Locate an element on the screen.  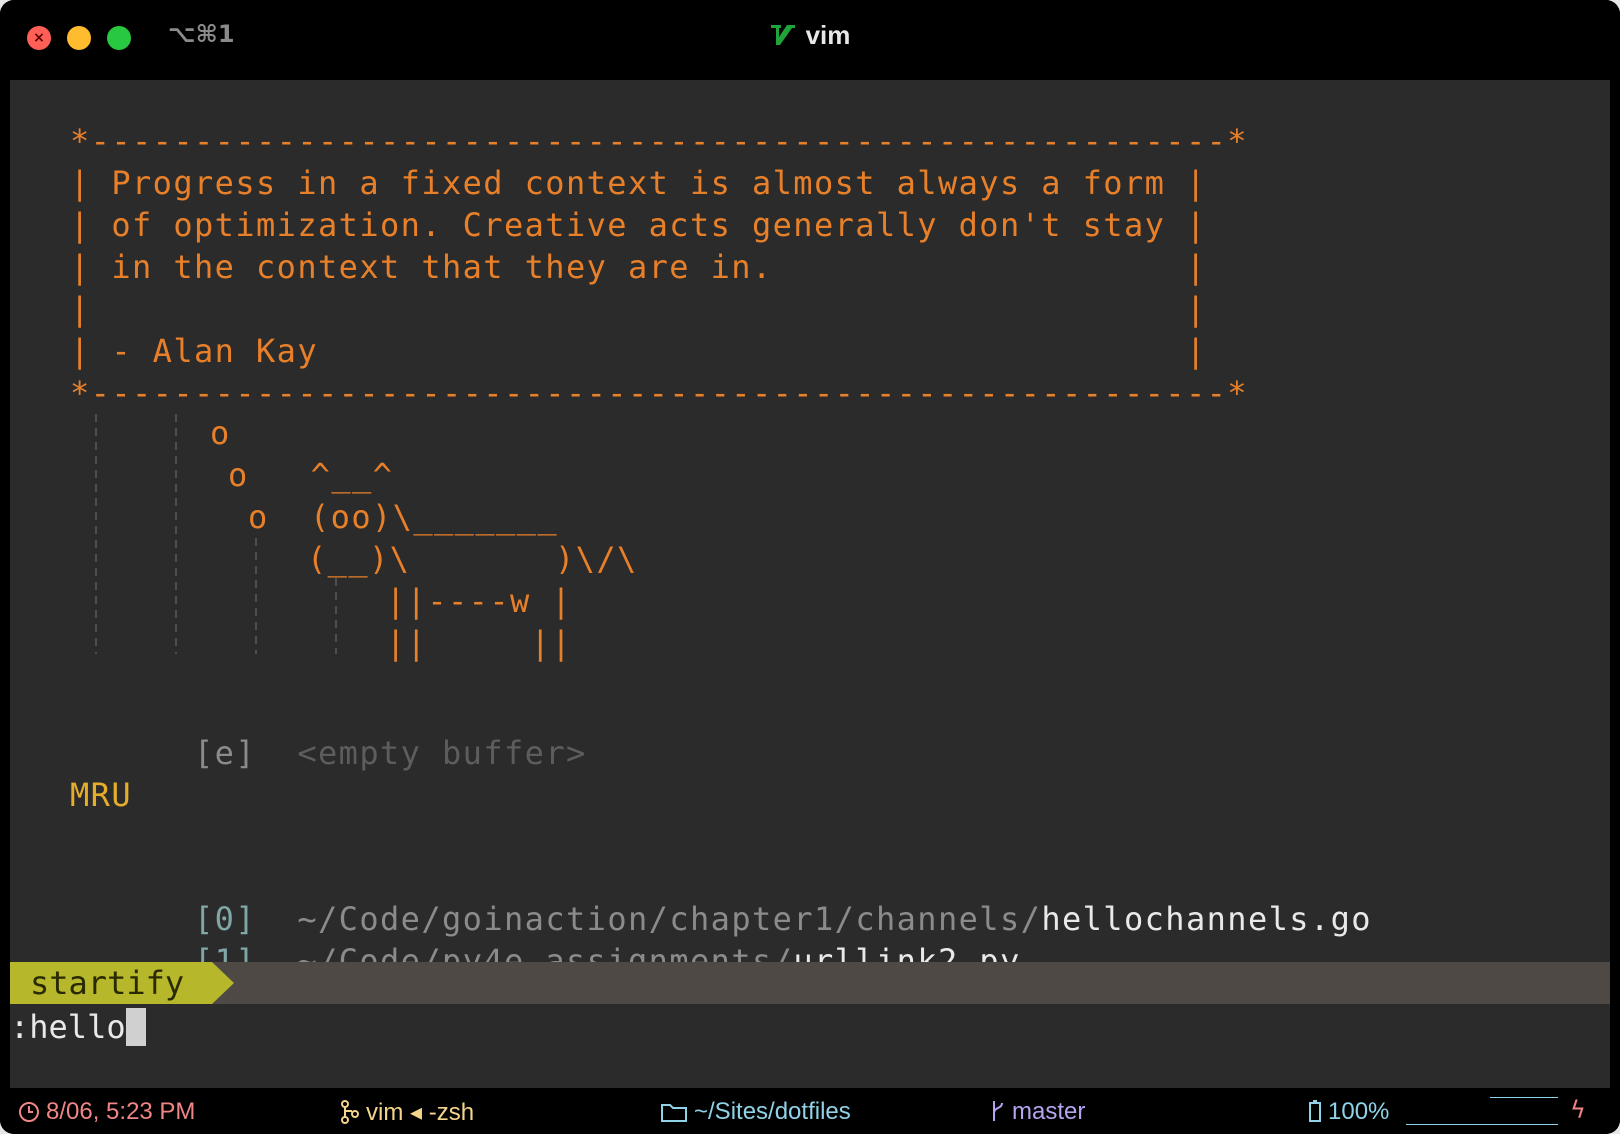
battery-text: 100% is located at coordinates (1359, 1111).